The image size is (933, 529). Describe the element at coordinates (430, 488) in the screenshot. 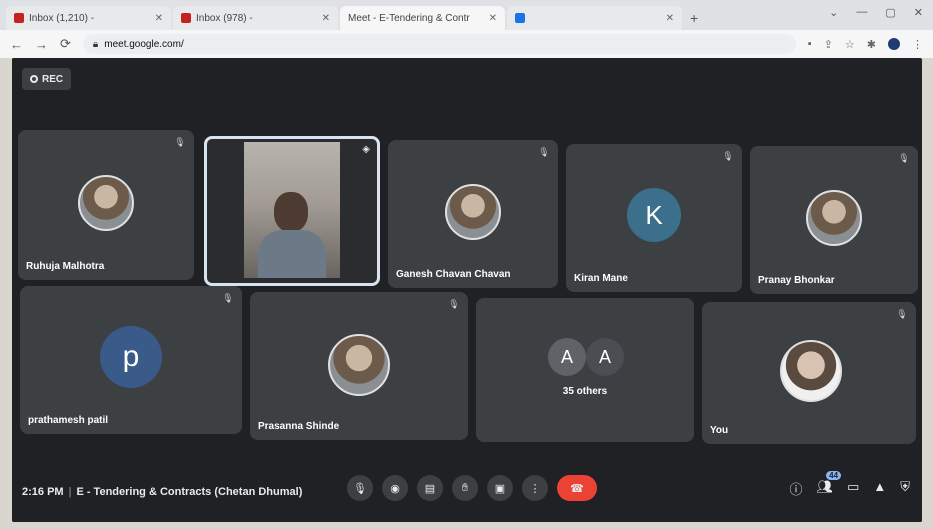

I see `captions-icon: ▤` at that location.